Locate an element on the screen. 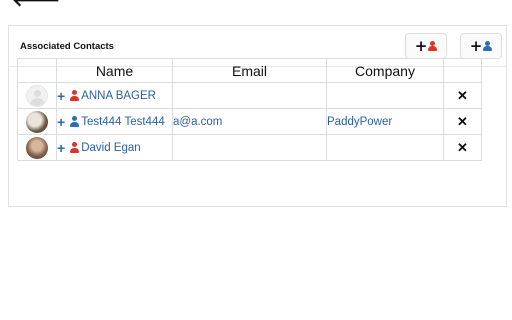 The image size is (512, 320). contact-company: PaddyPower is located at coordinates (385, 121).